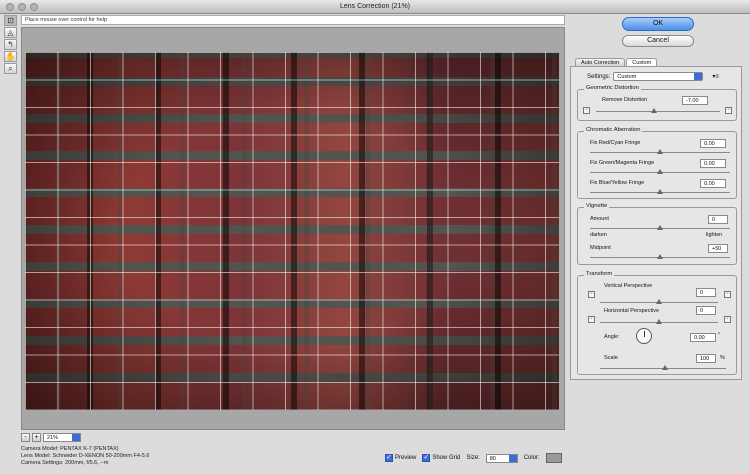 The width and height of the screenshot is (750, 474). Describe the element at coordinates (599, 219) in the screenshot. I see `vignette-amount-label: Amount` at that location.